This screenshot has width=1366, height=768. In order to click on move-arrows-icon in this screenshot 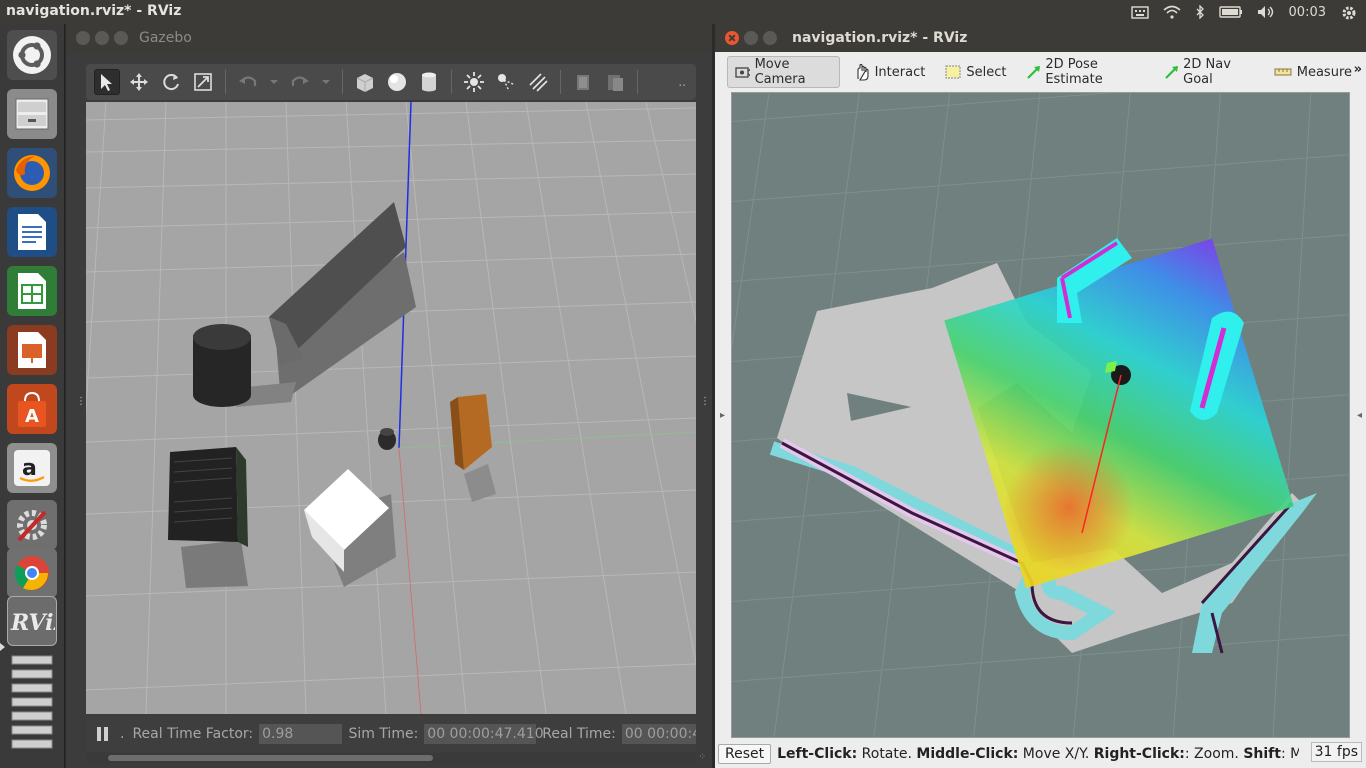, I will do `click(139, 82)`.